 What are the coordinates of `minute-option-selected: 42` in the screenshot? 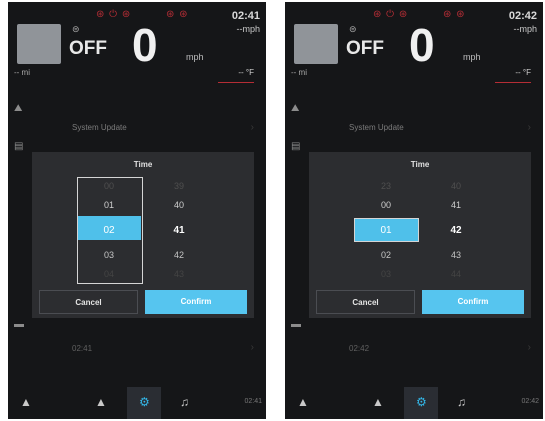 It's located at (456, 230).